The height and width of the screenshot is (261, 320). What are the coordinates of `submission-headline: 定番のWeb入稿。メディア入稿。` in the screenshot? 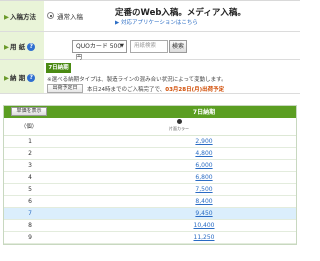 It's located at (180, 13).